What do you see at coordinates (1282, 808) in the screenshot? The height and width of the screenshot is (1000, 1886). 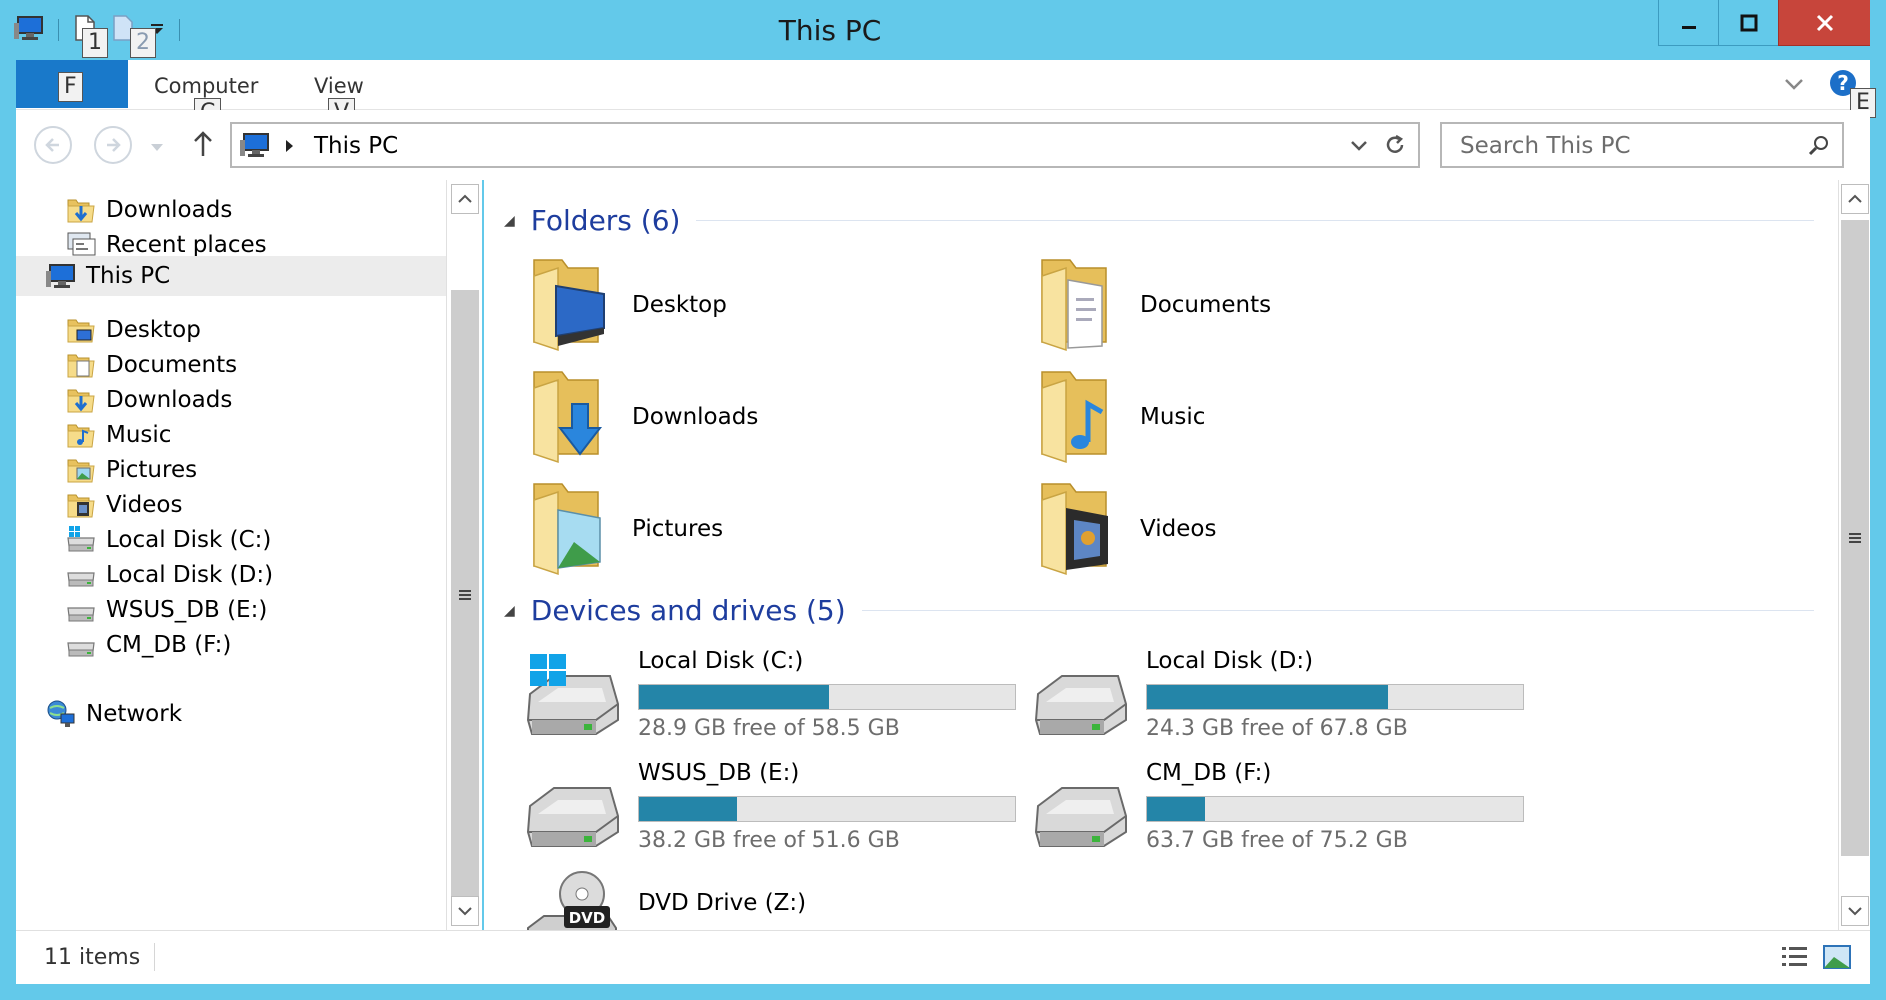 I see `drive-tile-f: CM_DB (F:) 63.7 GB free of 75.2 GB` at bounding box center [1282, 808].